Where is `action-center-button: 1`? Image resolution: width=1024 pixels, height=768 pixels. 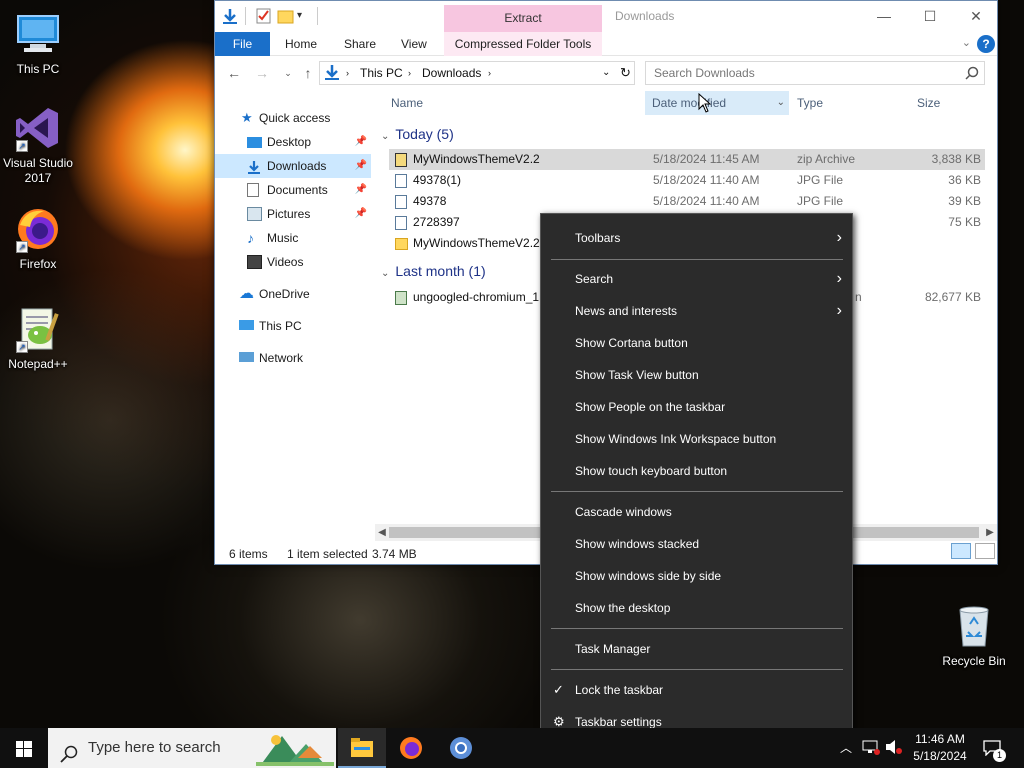 action-center-button: 1 is located at coordinates (994, 748).